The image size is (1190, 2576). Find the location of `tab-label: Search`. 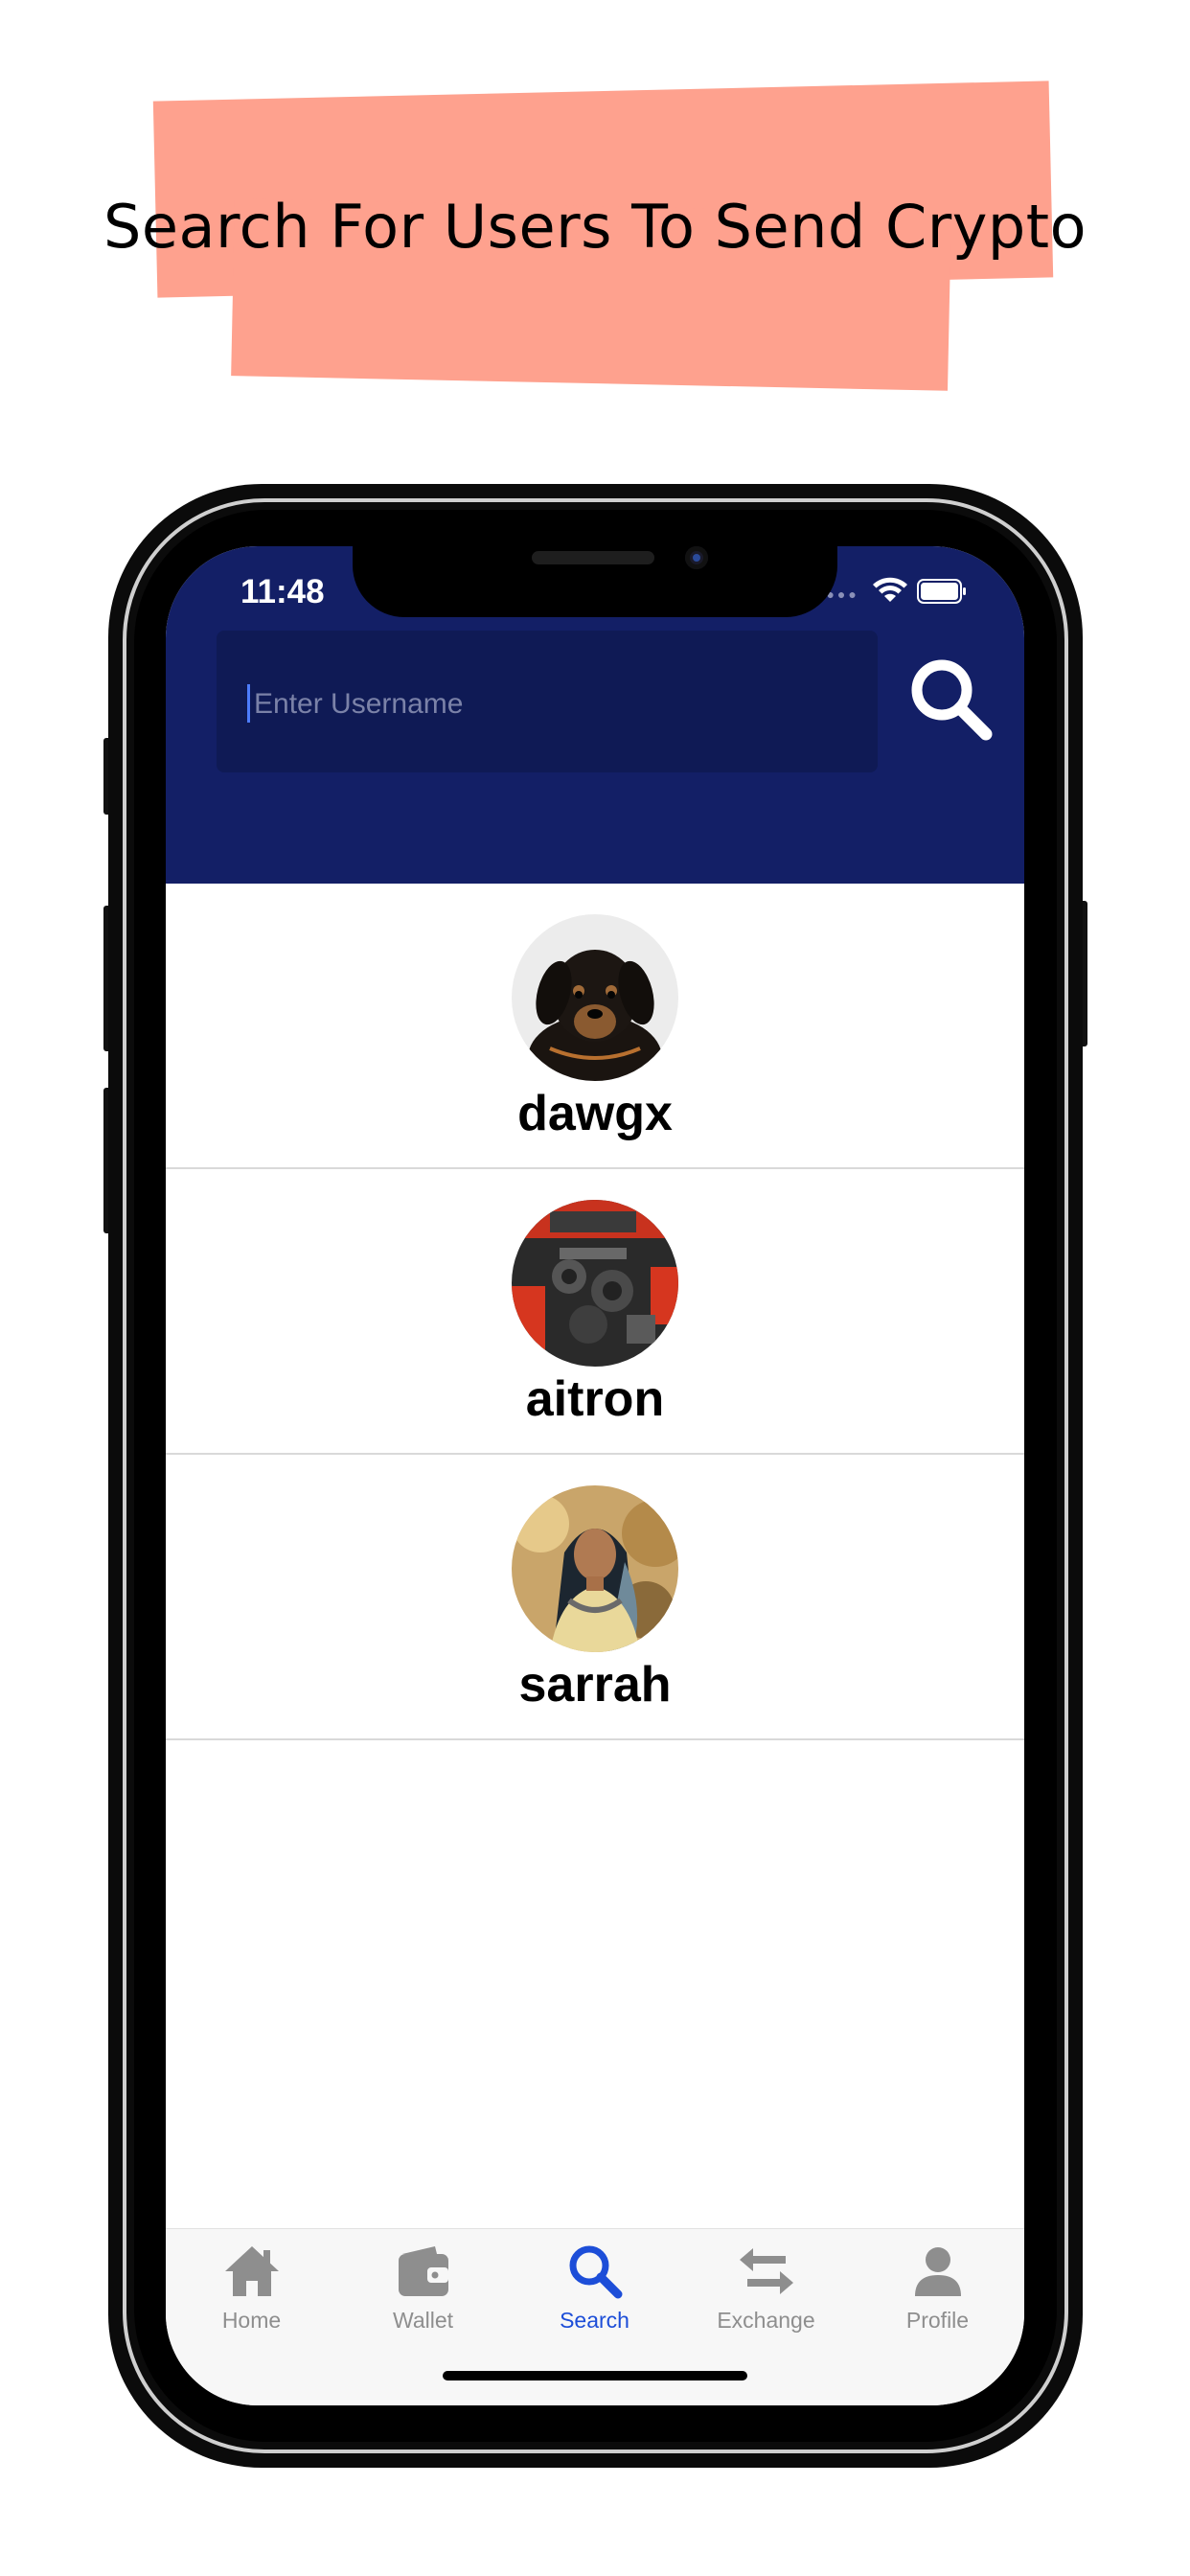

tab-label: Search is located at coordinates (594, 2320).